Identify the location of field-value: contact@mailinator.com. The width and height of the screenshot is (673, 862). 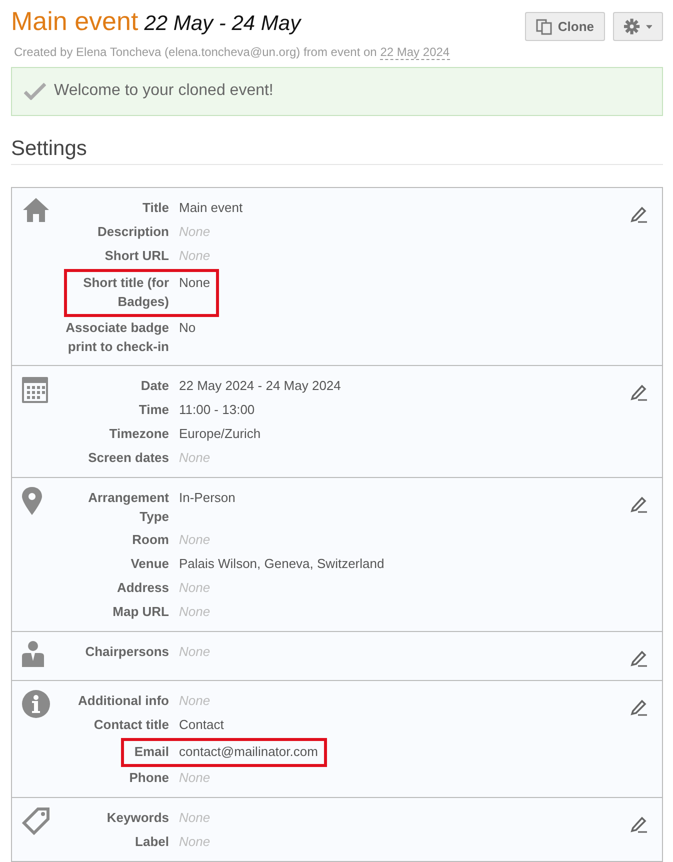
(253, 752).